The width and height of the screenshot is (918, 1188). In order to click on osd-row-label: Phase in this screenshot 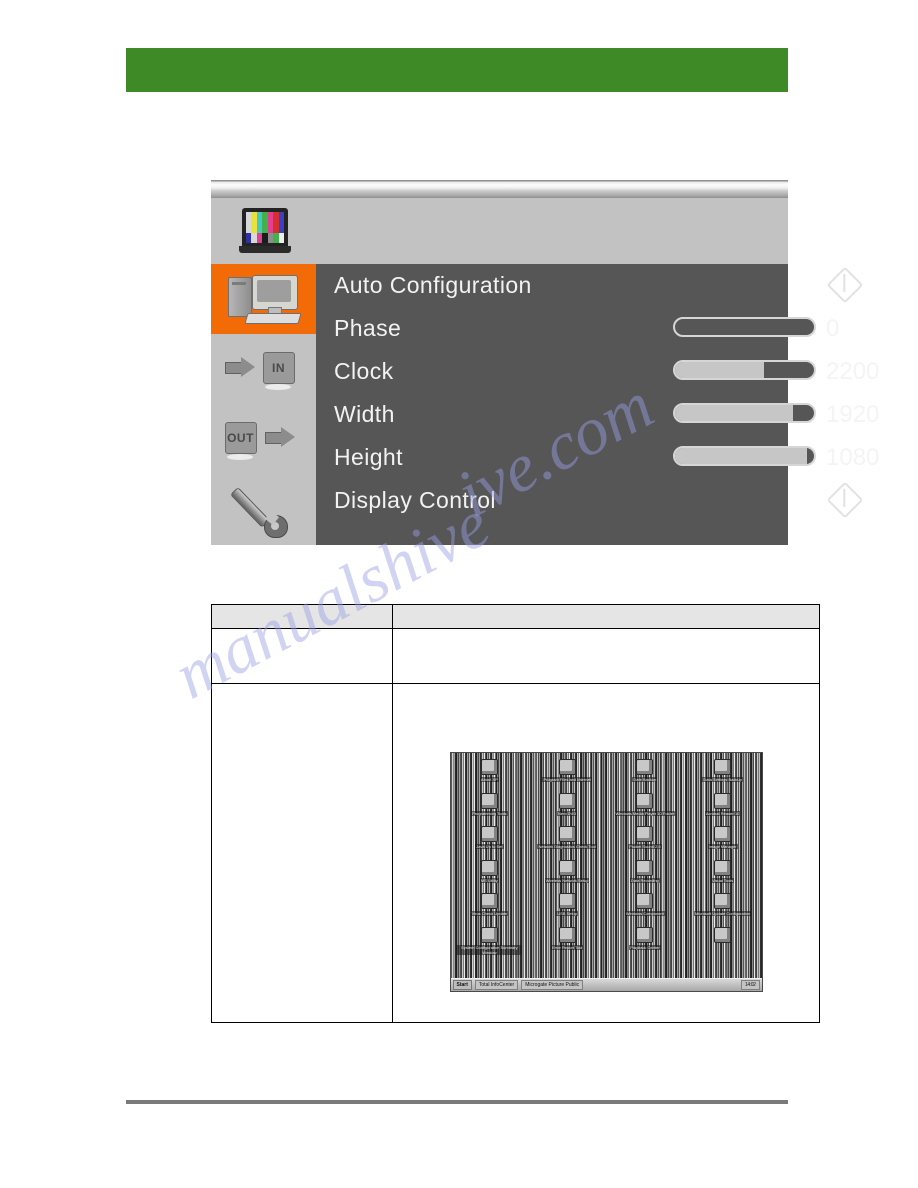, I will do `click(368, 328)`.